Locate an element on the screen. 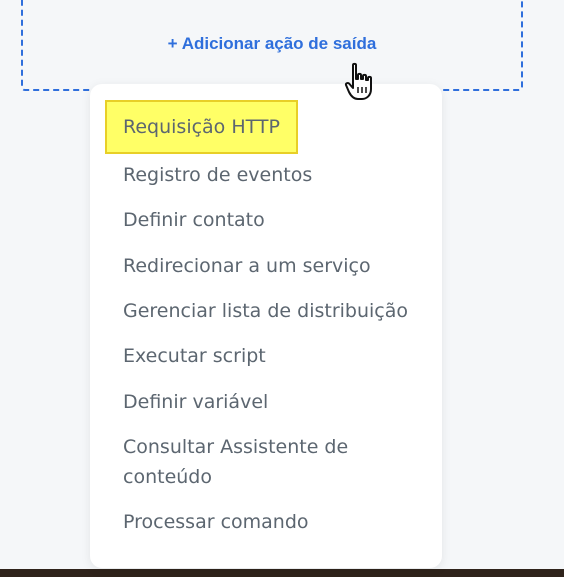 The height and width of the screenshot is (577, 564). menu-item-set-variable: Definir variável is located at coordinates (195, 402).